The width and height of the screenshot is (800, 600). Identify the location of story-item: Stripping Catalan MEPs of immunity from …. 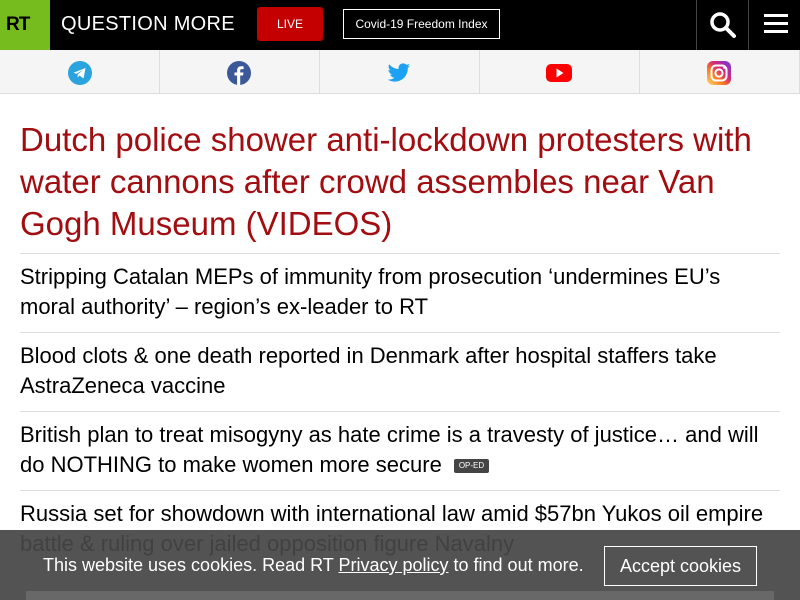
(400, 292).